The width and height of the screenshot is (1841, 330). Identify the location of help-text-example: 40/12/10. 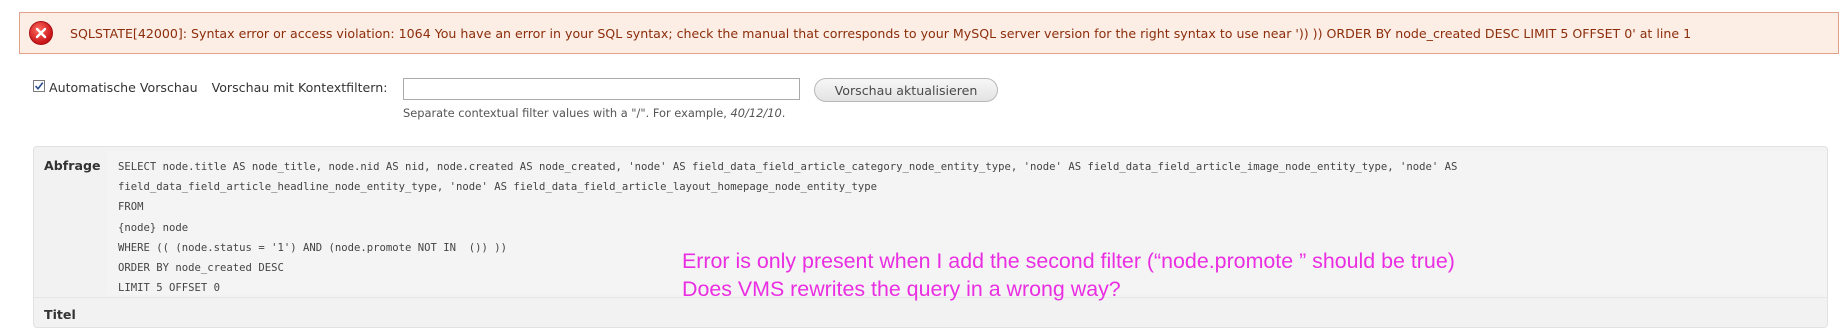
(756, 113).